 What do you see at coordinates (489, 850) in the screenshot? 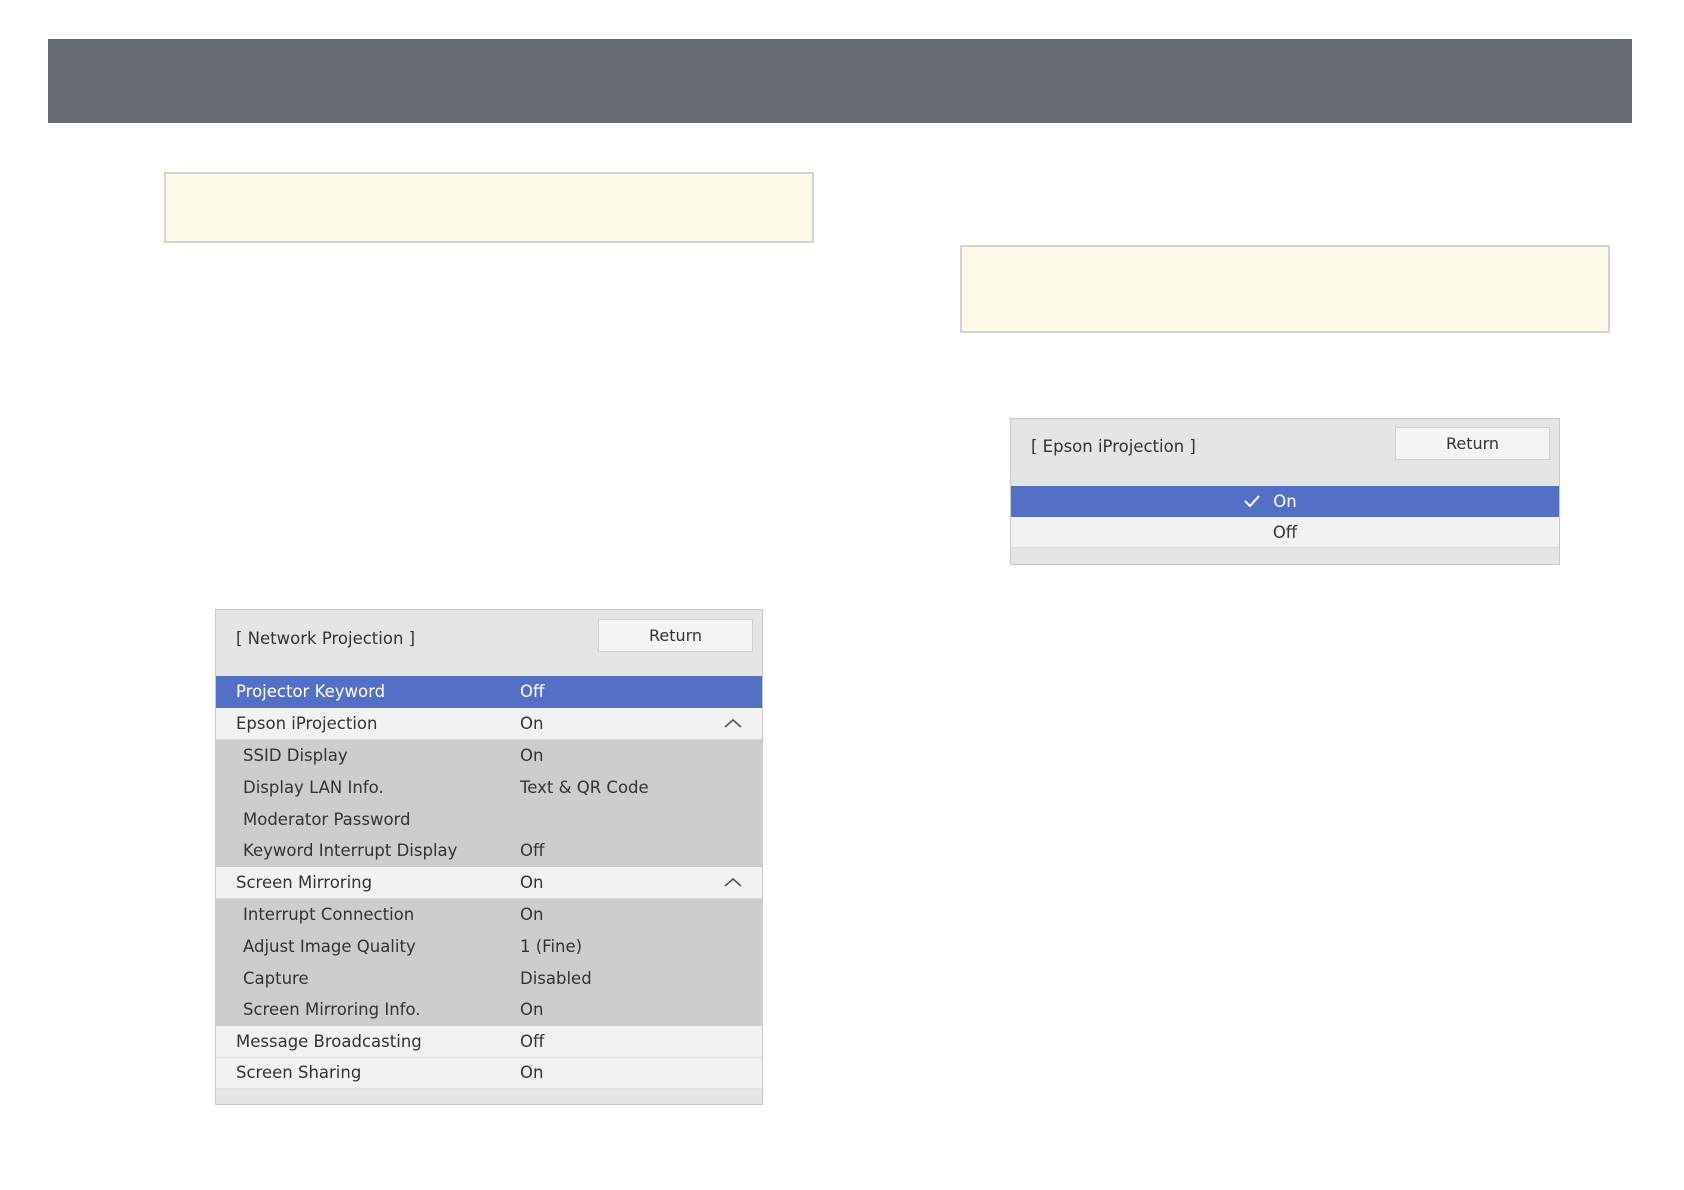
I see `menu-row-keyword-interrupt-display: Keyword Interrupt Display Off` at bounding box center [489, 850].